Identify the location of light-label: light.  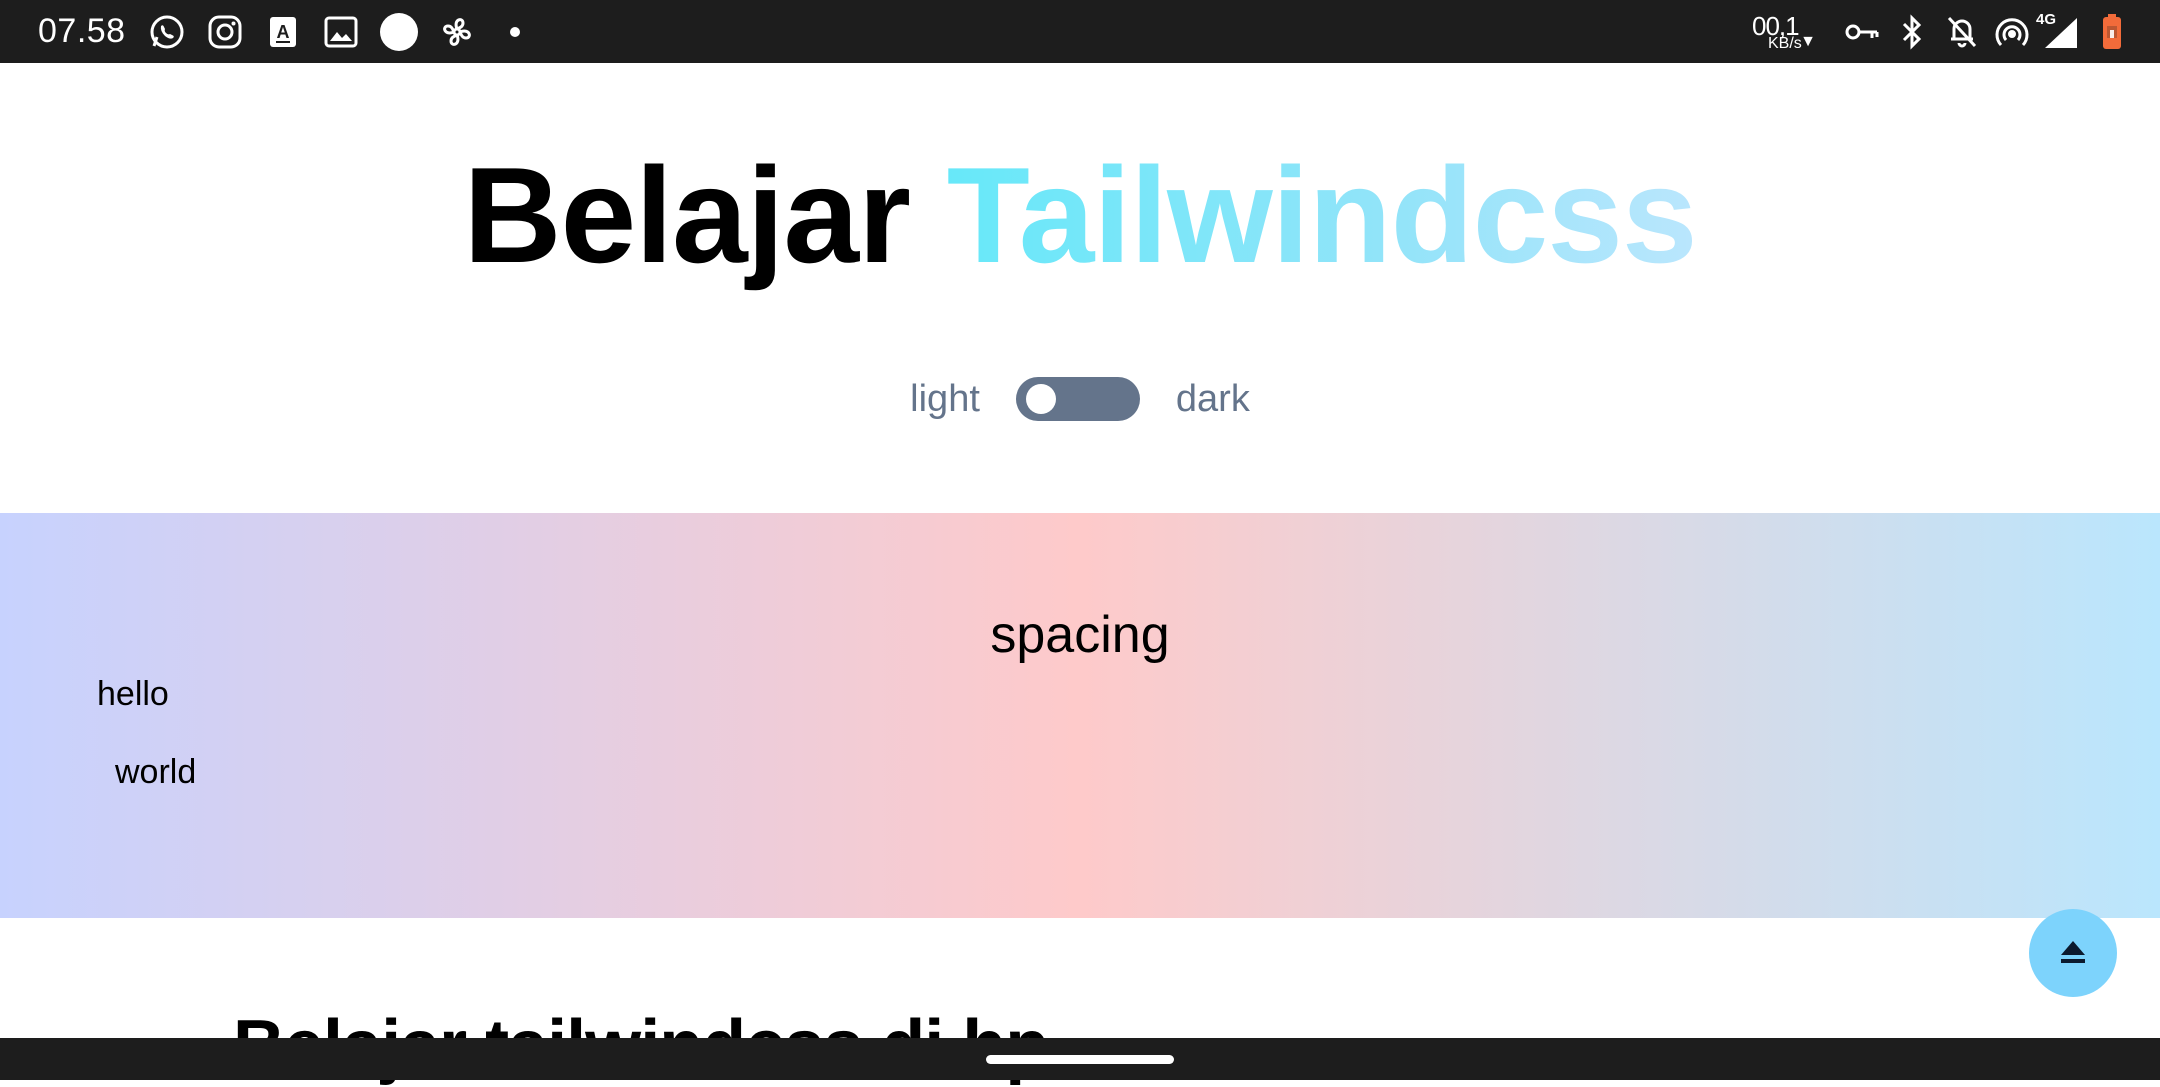
(945, 398).